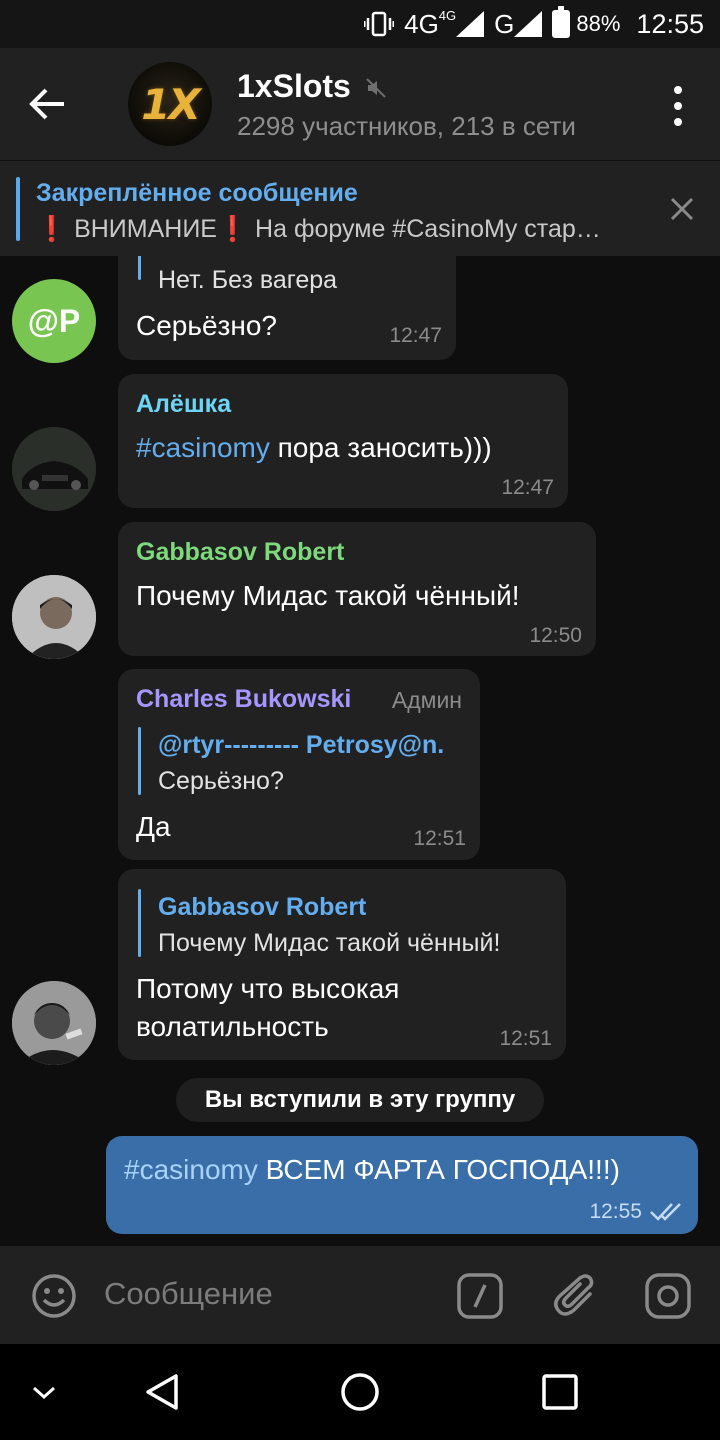 The width and height of the screenshot is (720, 1440). Describe the element at coordinates (360, 104) in the screenshot. I see `chat-header: 1X 1xSlots 2298 участников, 213 в сети` at that location.